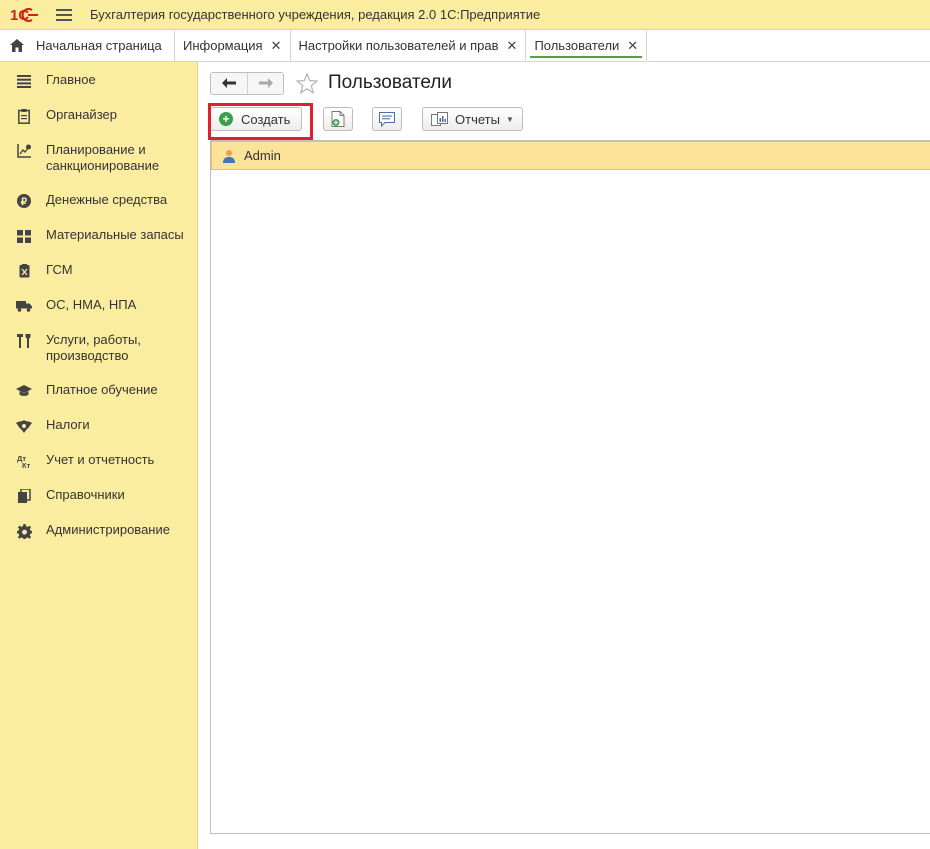 The height and width of the screenshot is (849, 930). I want to click on sidebar-item-label: Налоги, so click(68, 424).